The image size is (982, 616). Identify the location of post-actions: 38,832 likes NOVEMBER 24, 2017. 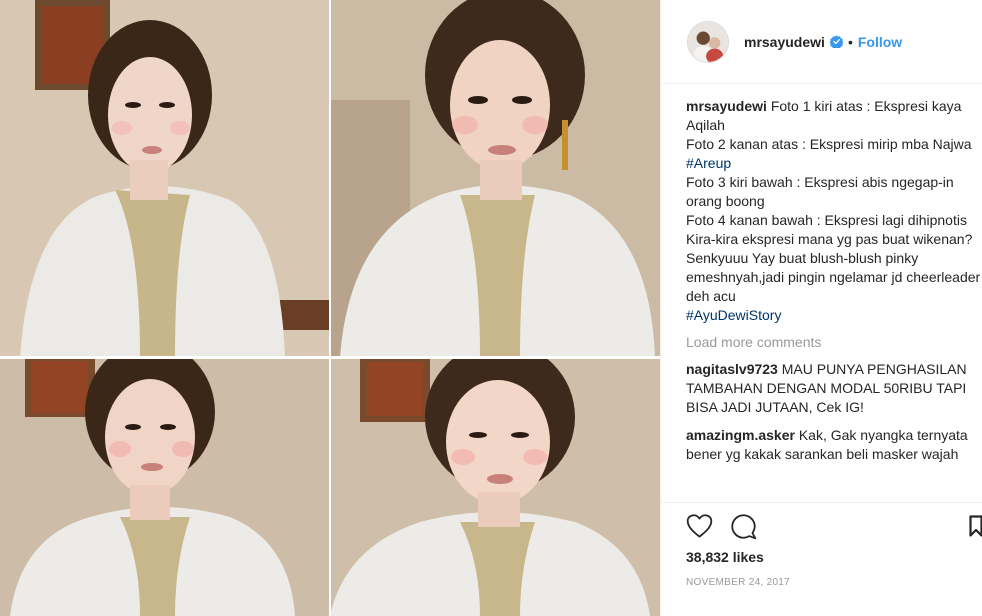
(821, 559).